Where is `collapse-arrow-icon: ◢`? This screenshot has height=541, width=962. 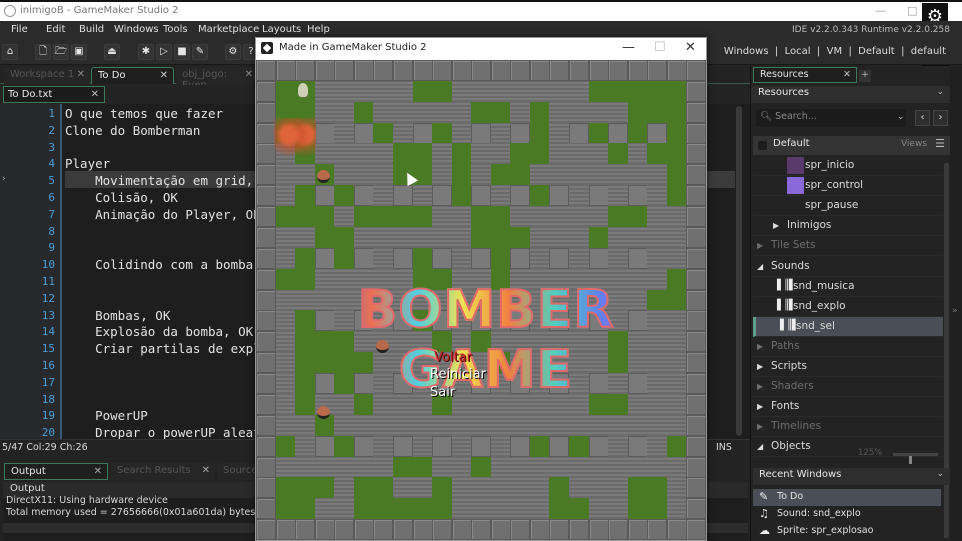 collapse-arrow-icon: ◢ is located at coordinates (760, 266).